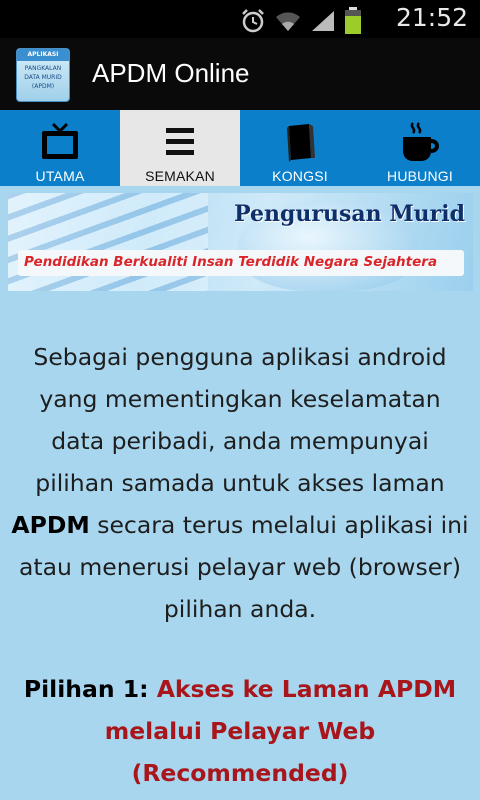  I want to click on tab-utama: UTAMA, so click(60, 148).